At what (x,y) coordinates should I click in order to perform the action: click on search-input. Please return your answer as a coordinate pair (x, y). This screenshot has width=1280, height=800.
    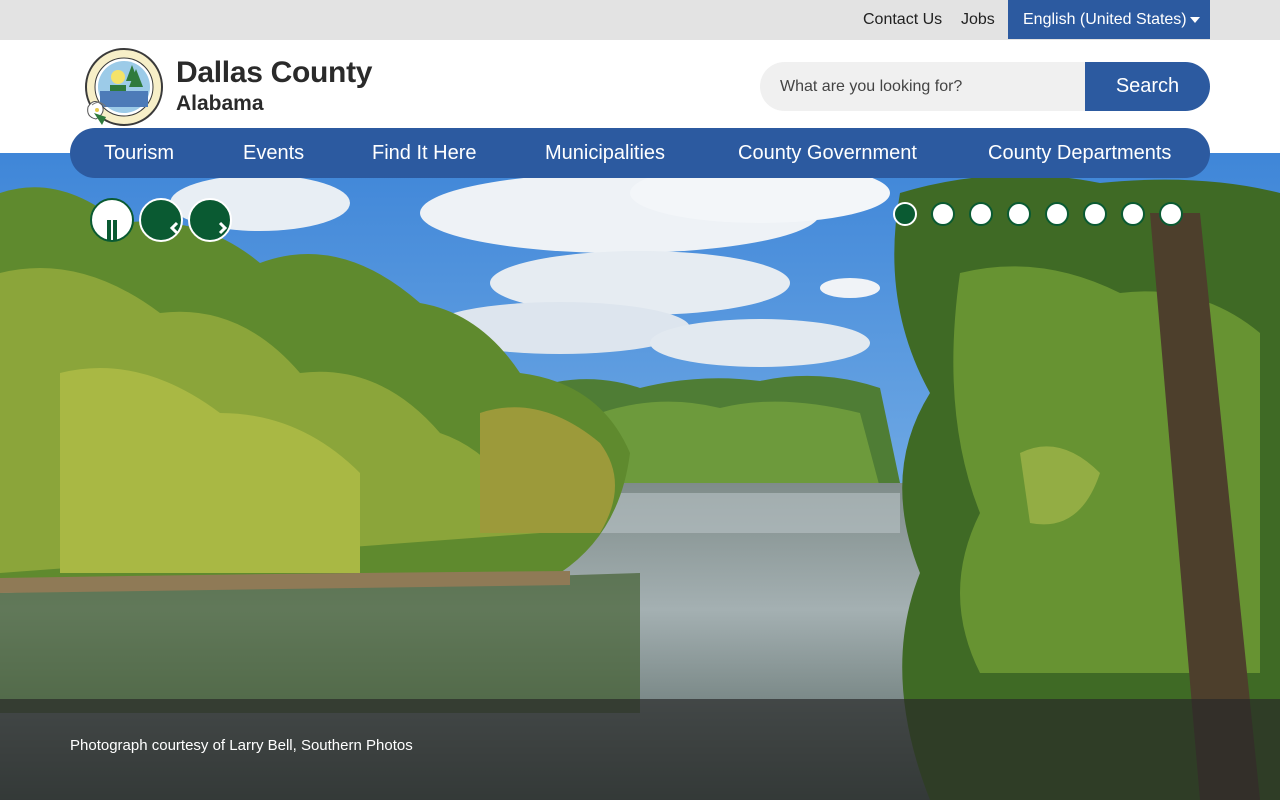
    Looking at the image, I should click on (923, 86).